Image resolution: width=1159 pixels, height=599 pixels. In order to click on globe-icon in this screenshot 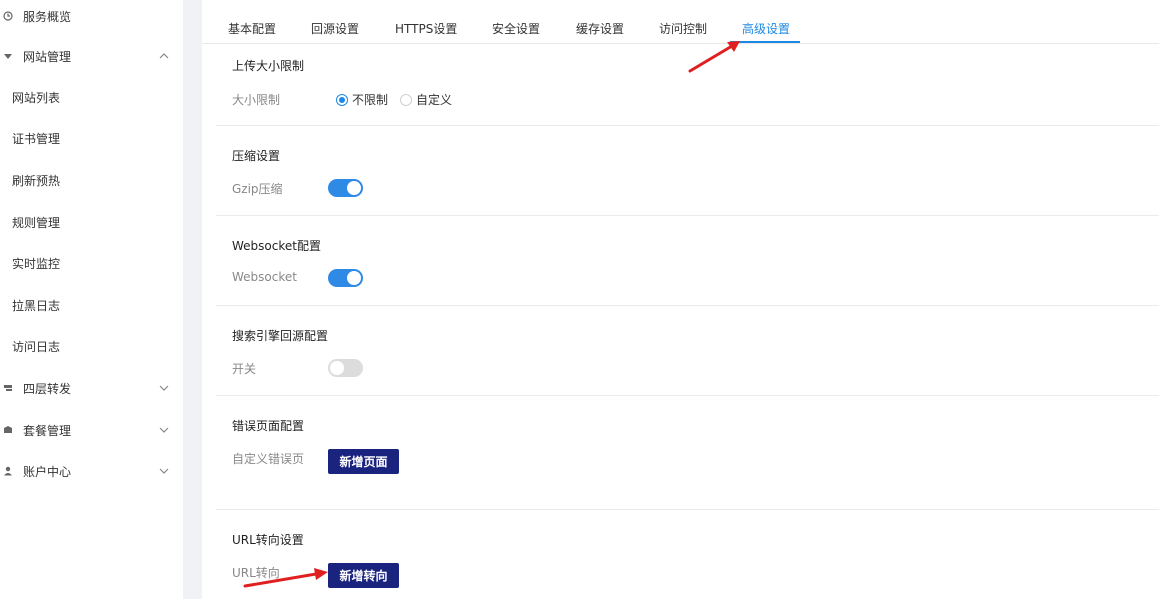, I will do `click(8, 56)`.